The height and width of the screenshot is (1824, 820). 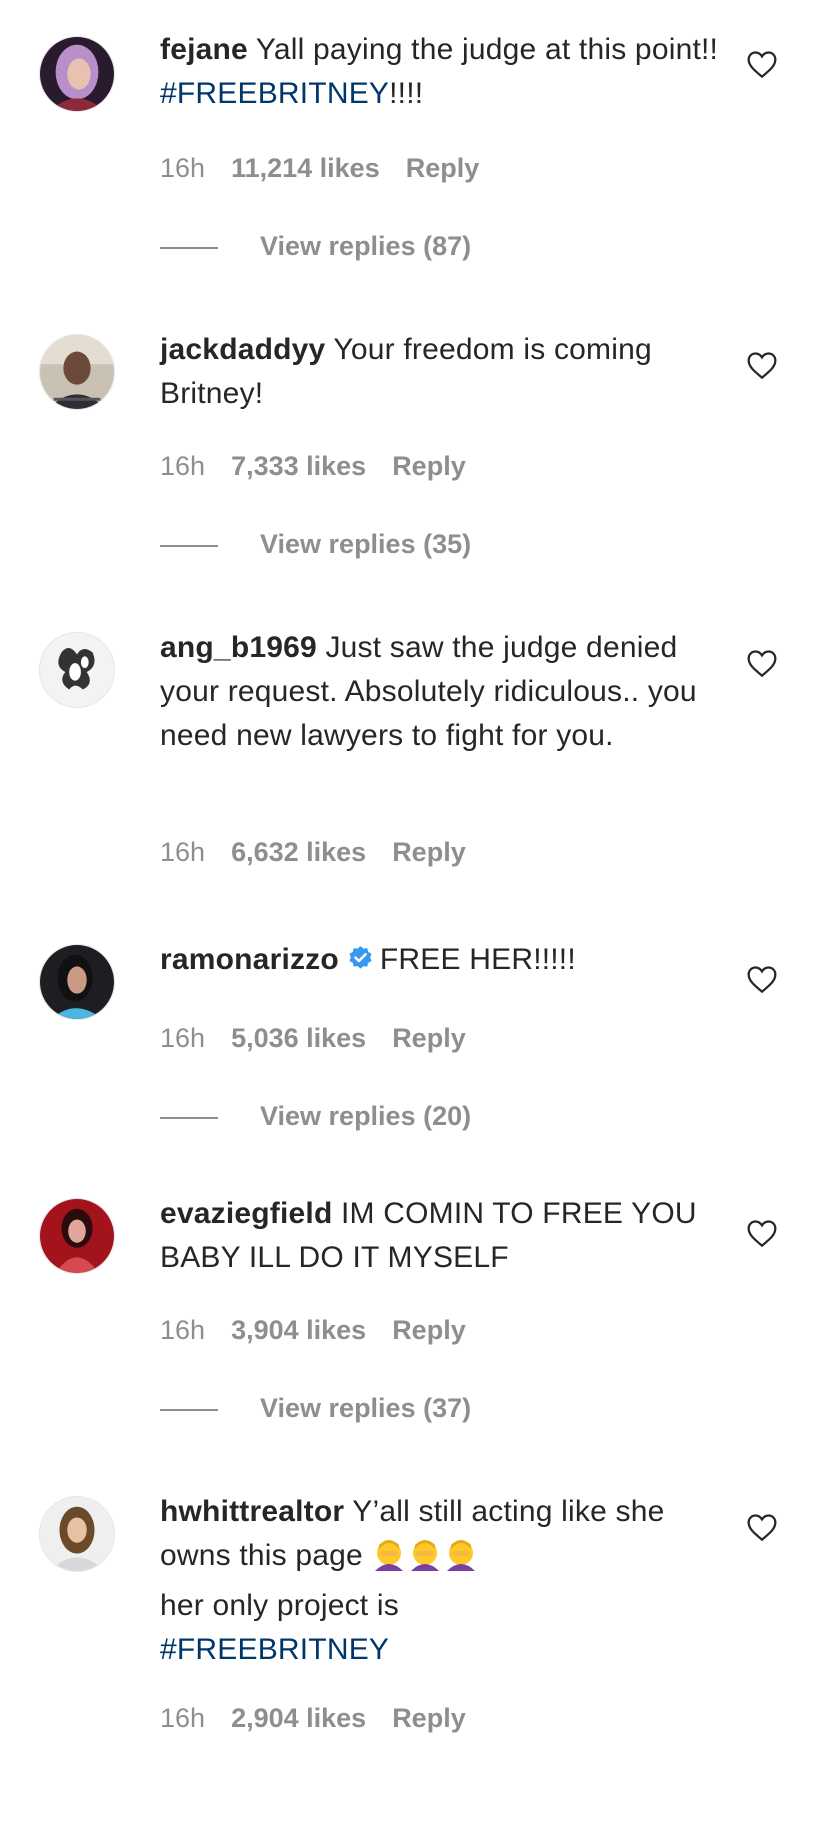 I want to click on username: hwhittrealtor, so click(x=252, y=1511).